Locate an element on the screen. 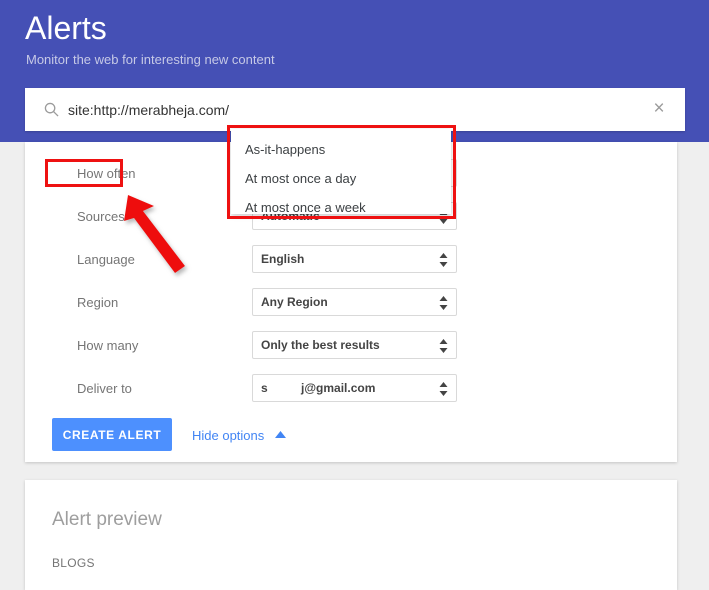 This screenshot has height=590, width=709. label-sources: Sources is located at coordinates (101, 216).